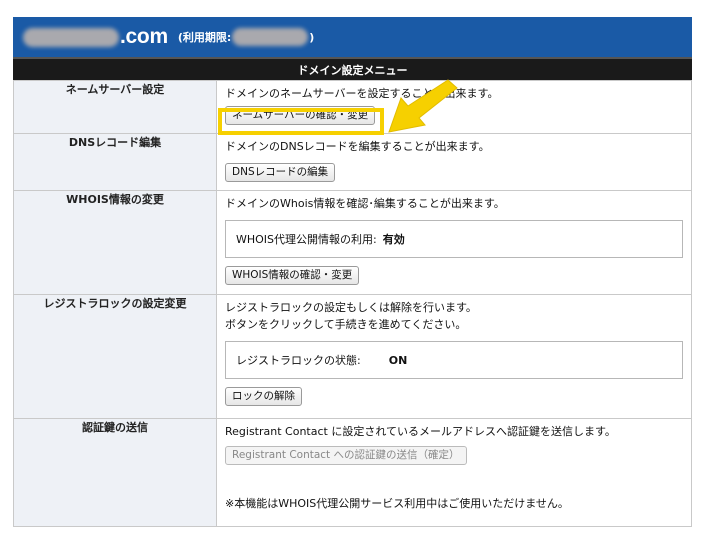 This screenshot has width=720, height=549. What do you see at coordinates (144, 36) in the screenshot?
I see `domain-tld: .com` at bounding box center [144, 36].